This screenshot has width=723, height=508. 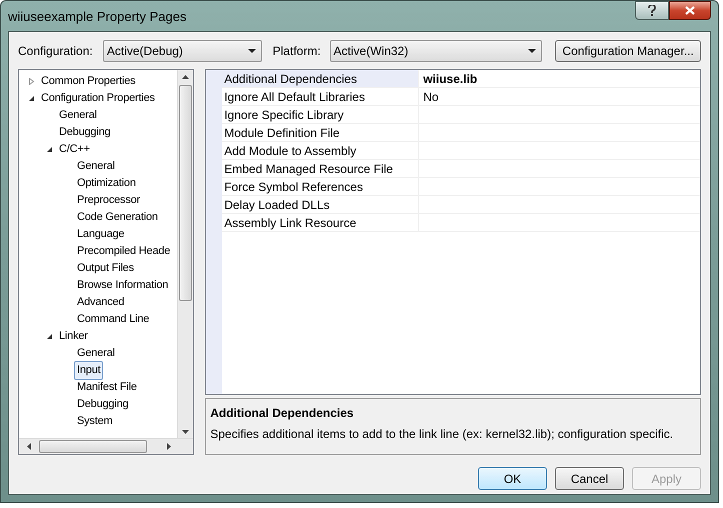 I want to click on scroll-down-icon, so click(x=186, y=432).